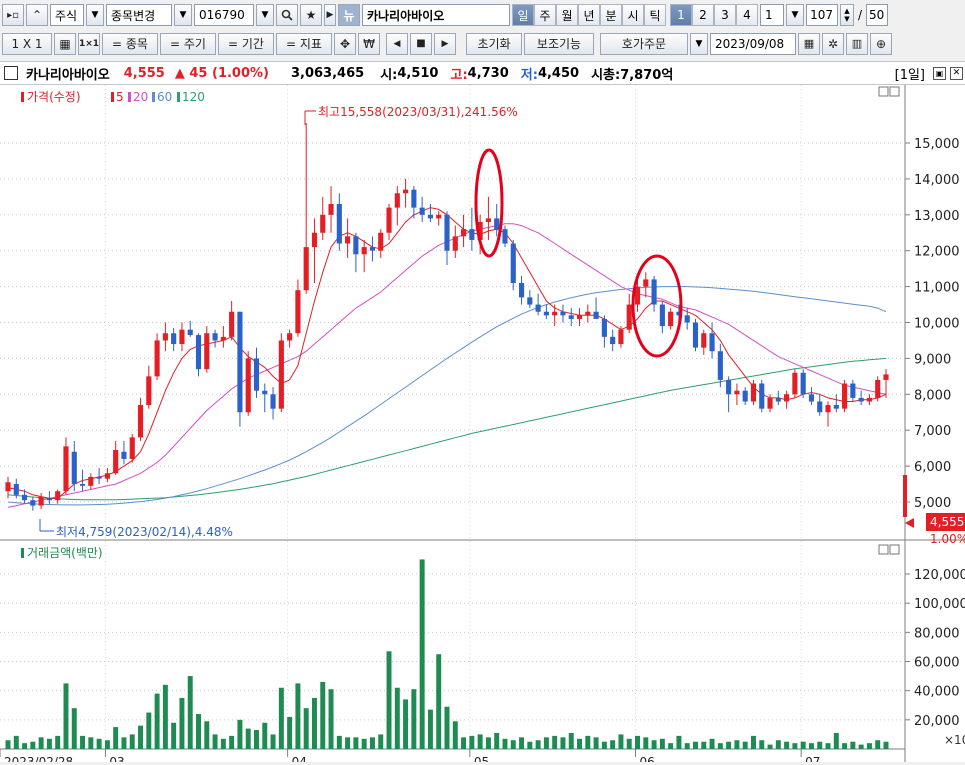 The width and height of the screenshot is (965, 765). Describe the element at coordinates (130, 43) in the screenshot. I see `items-button: = 종목` at that location.